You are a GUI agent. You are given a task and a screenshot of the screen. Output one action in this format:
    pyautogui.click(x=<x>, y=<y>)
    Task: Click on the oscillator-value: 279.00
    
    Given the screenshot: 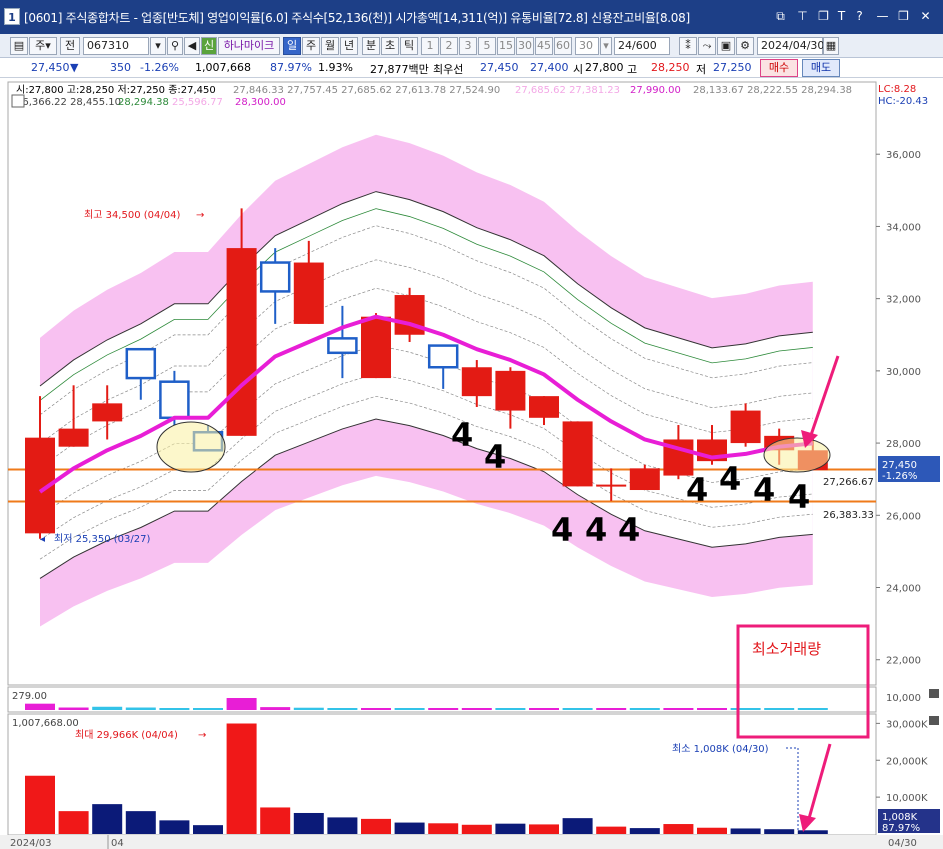 What is the action you would take?
    pyautogui.click(x=29, y=696)
    